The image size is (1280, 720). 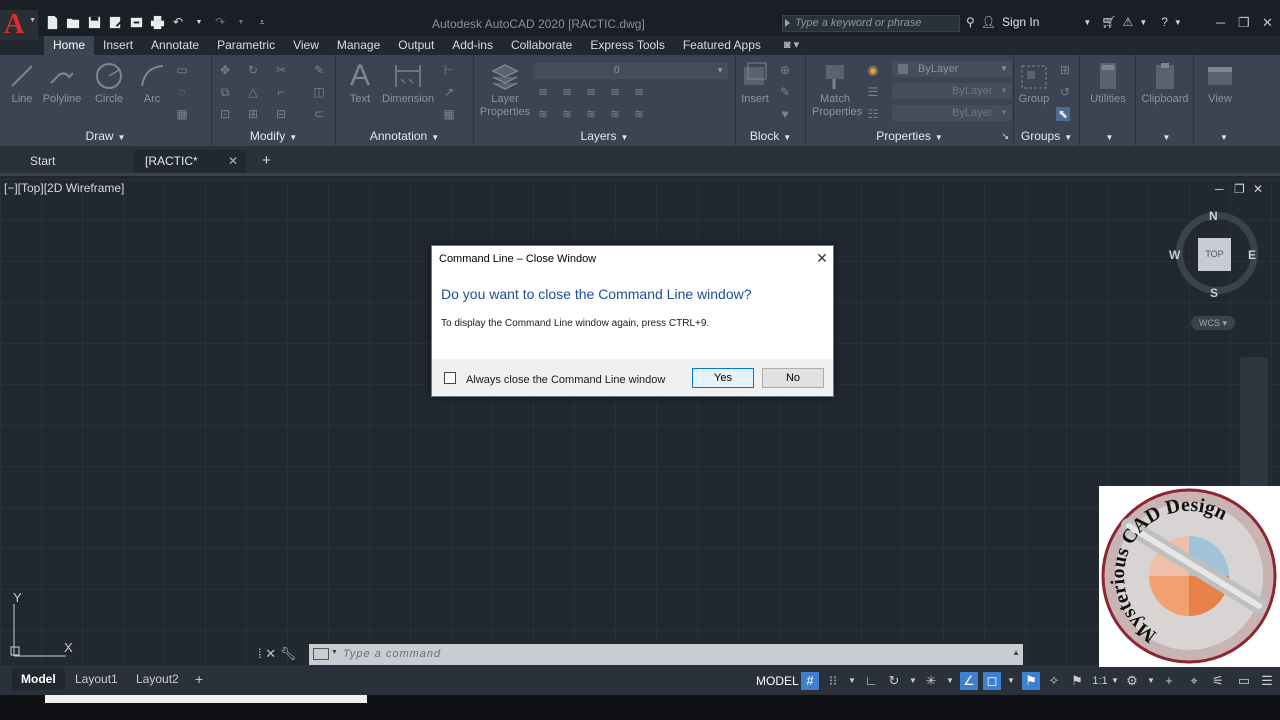 I want to click on create-block-icon: ⊕, so click(x=785, y=70).